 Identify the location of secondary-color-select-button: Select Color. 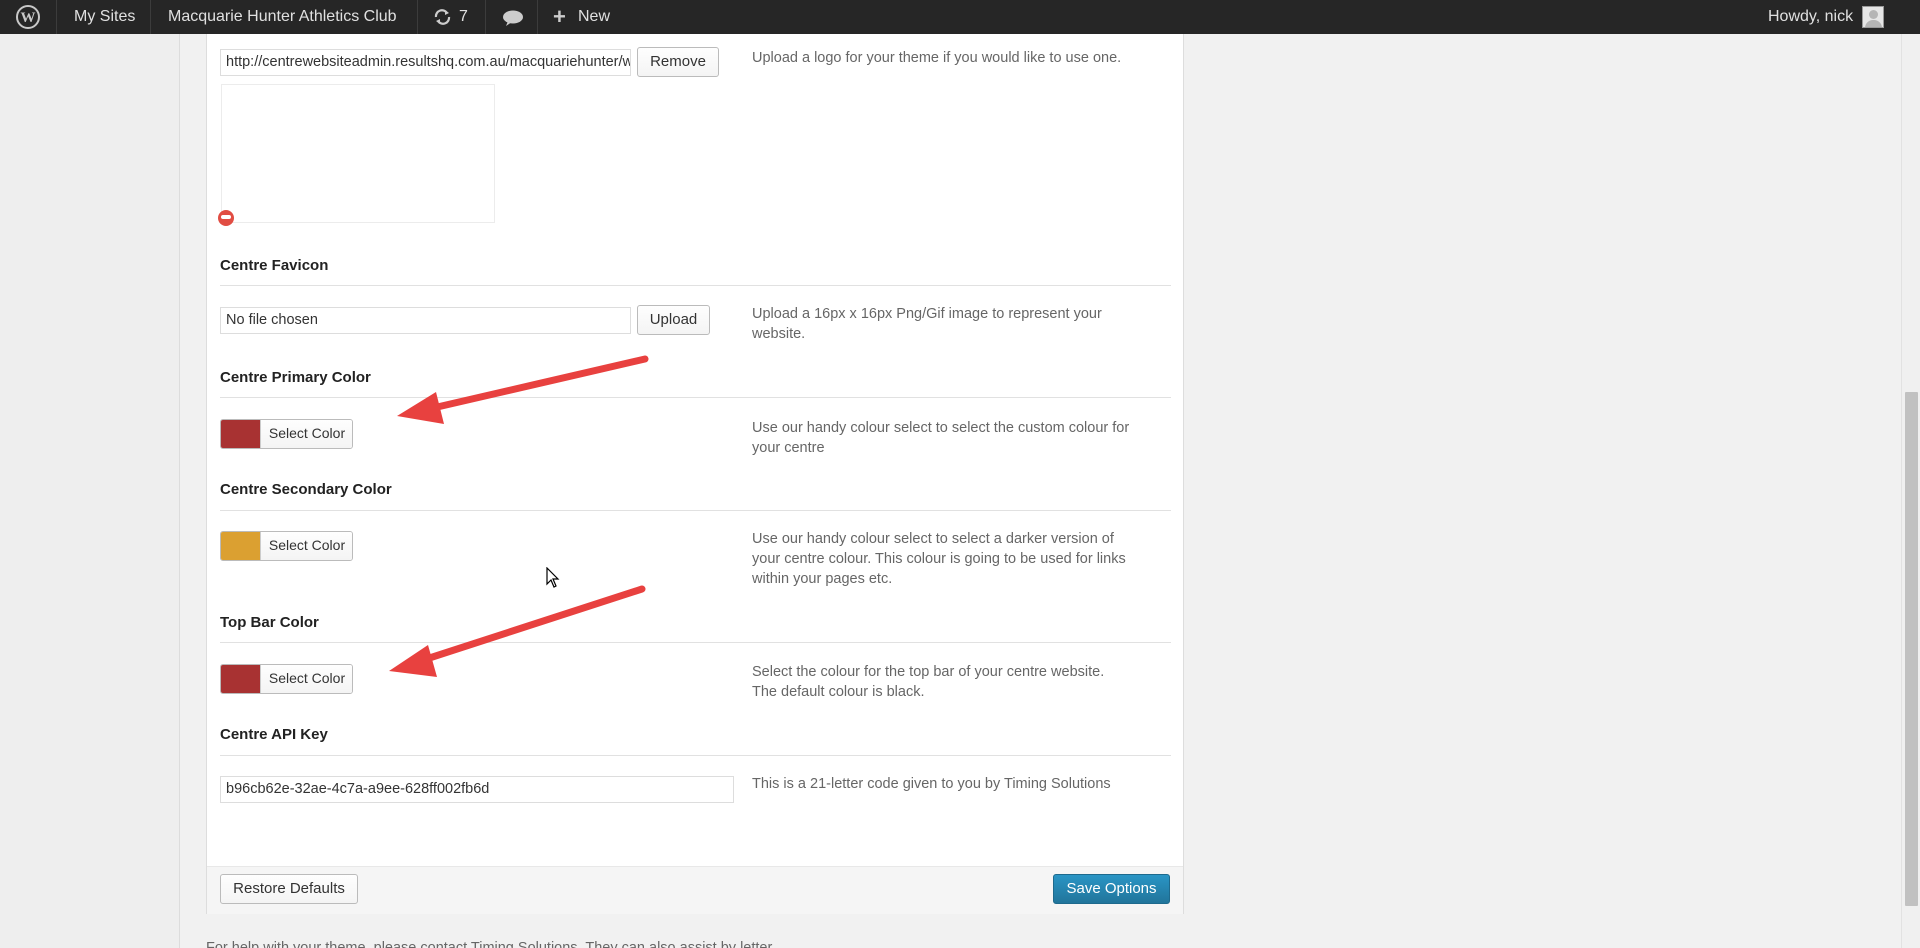
(286, 546).